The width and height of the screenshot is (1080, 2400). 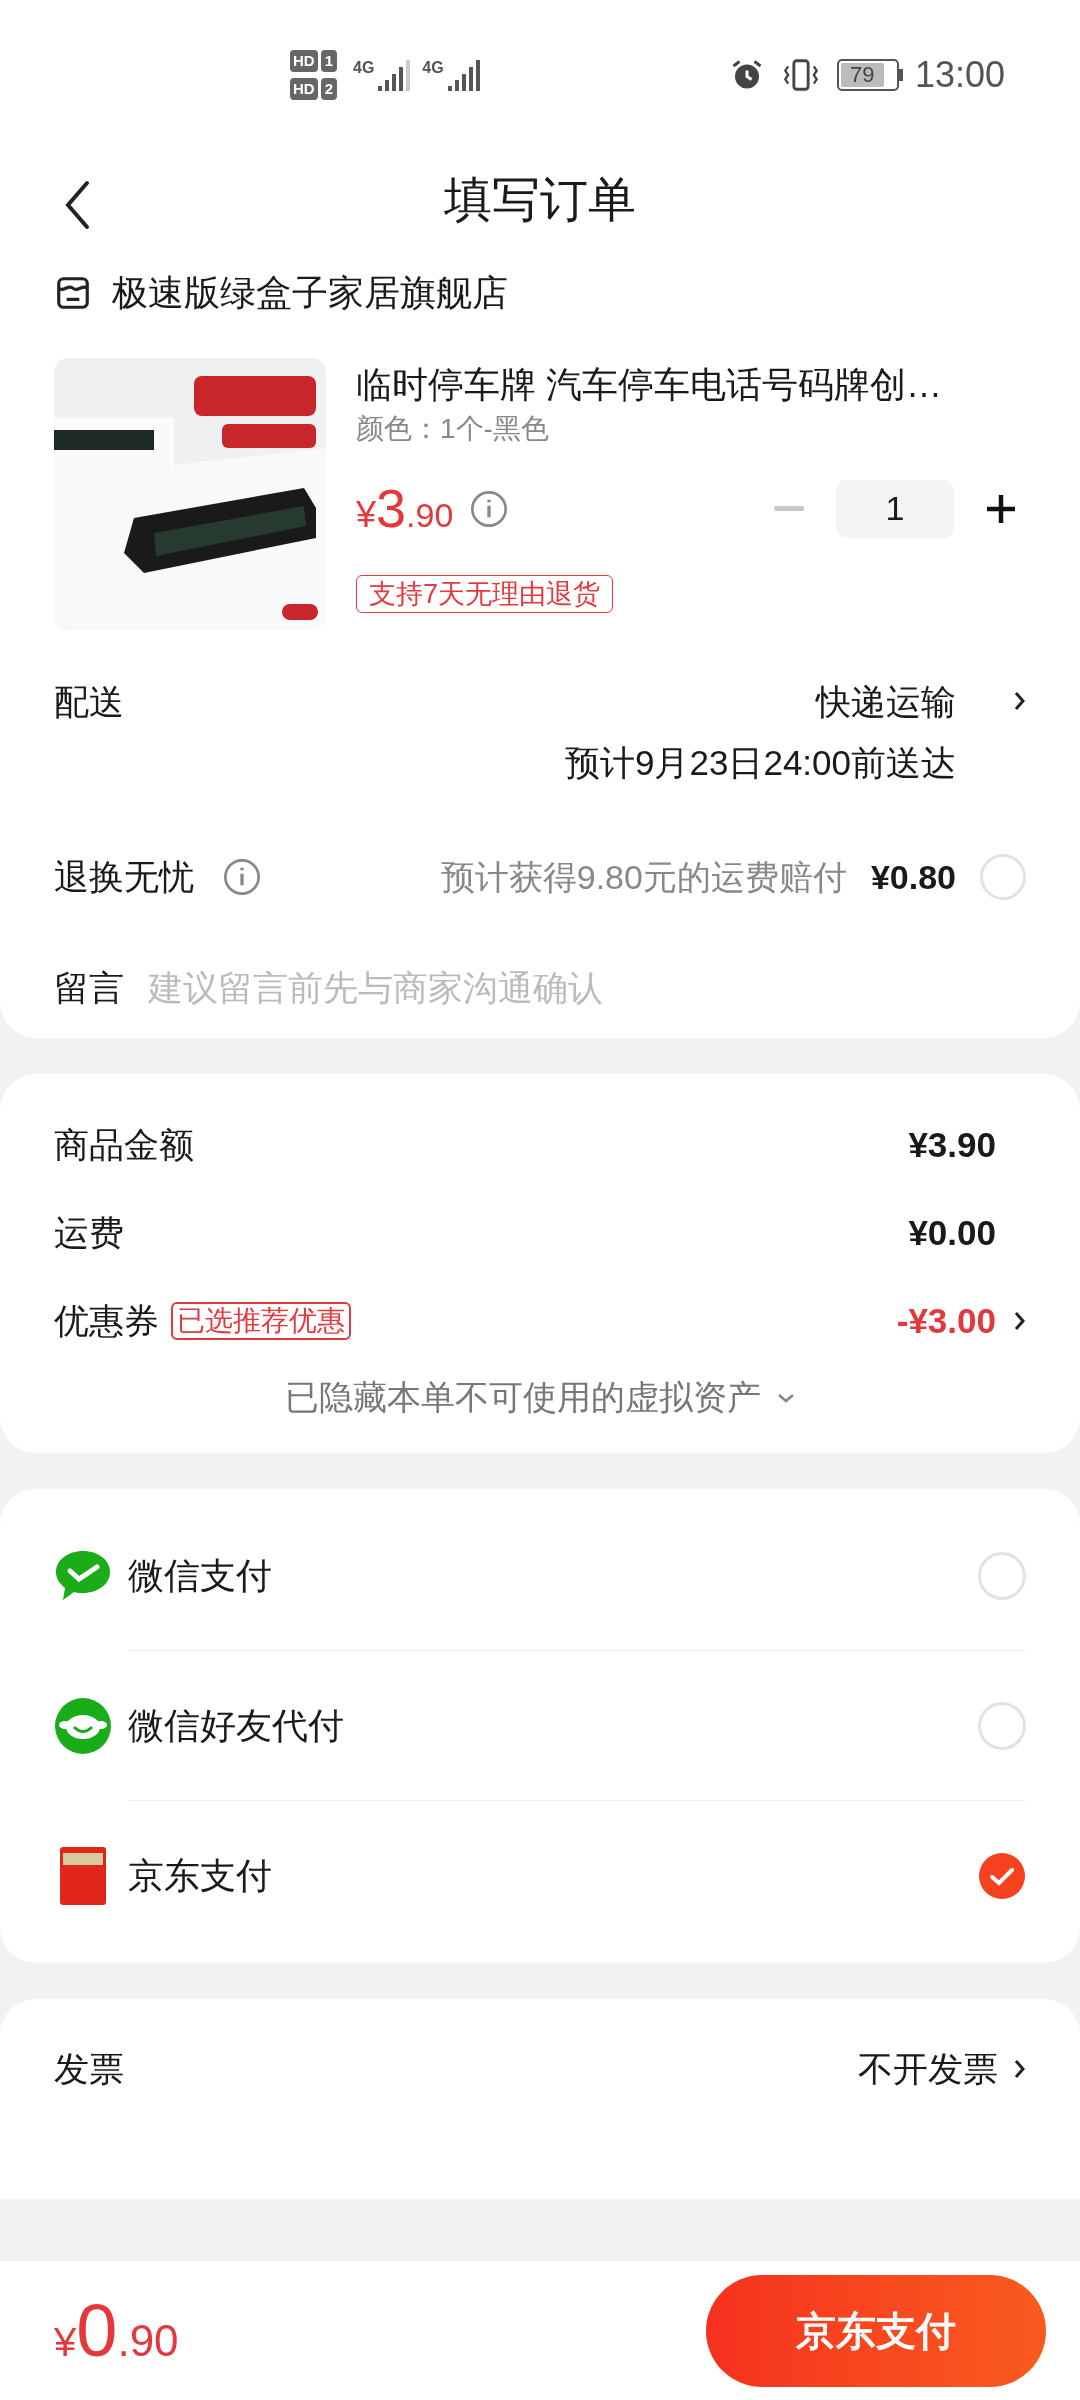 What do you see at coordinates (540, 1726) in the screenshot?
I see `payment-option: 微信好友代付` at bounding box center [540, 1726].